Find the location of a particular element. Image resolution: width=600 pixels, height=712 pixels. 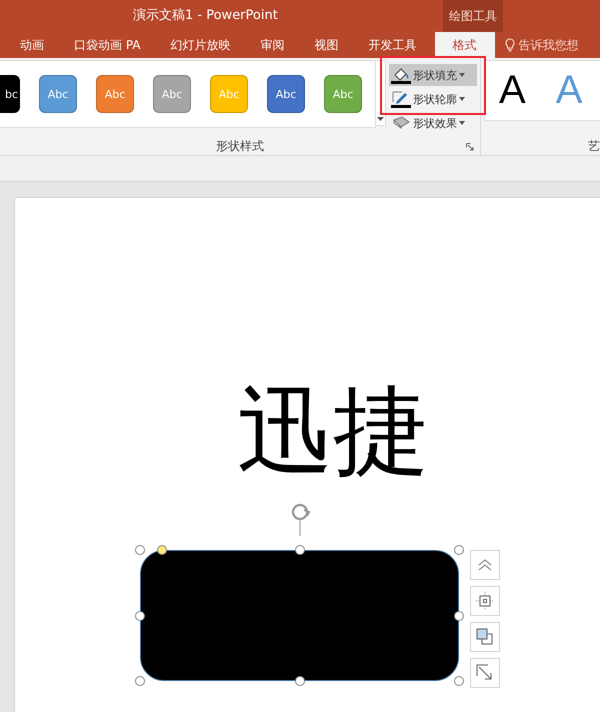

ribbon-tab: 格式 is located at coordinates (464, 45).